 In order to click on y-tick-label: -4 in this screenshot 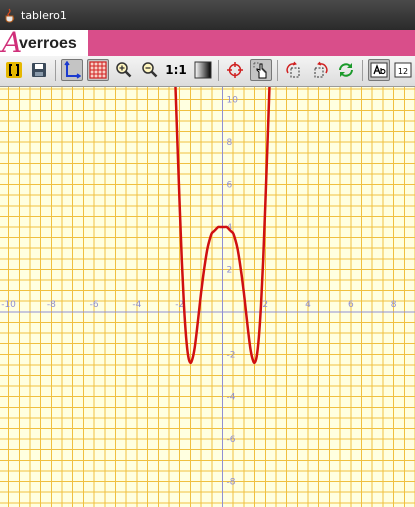, I will do `click(230, 398)`.